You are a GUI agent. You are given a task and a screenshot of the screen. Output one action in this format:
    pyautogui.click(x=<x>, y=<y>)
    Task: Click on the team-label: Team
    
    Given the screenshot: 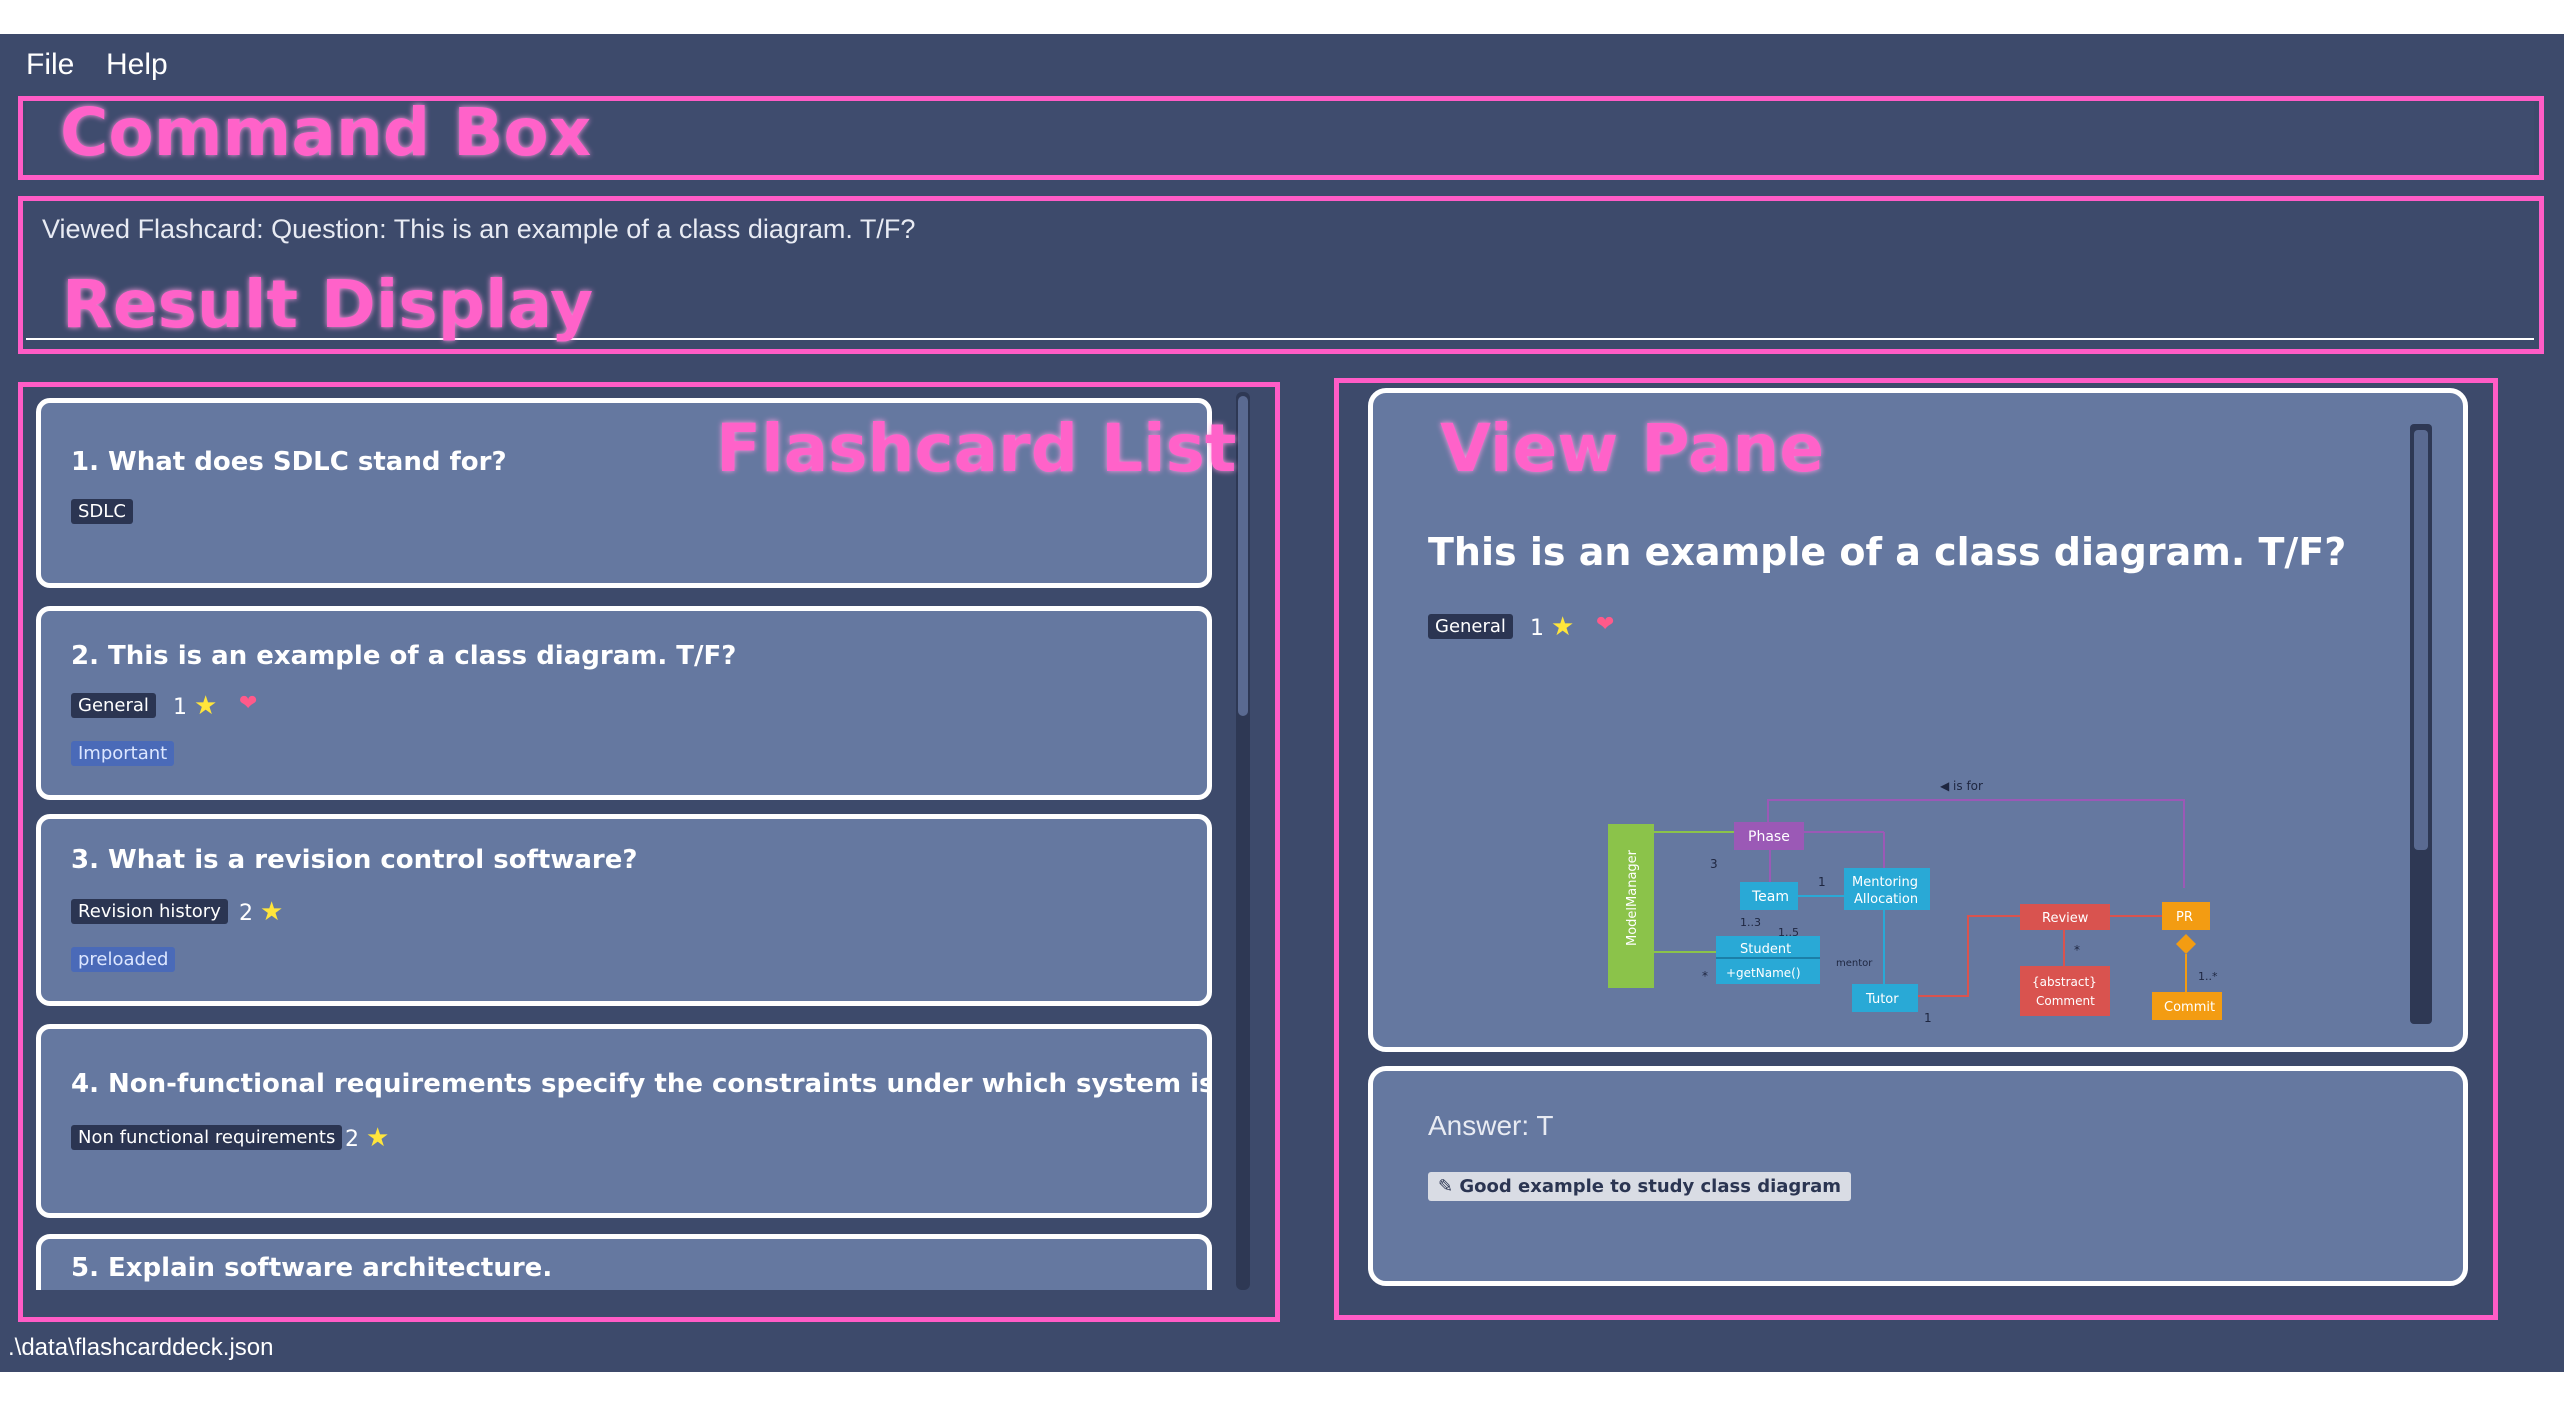 What is the action you would take?
    pyautogui.click(x=1770, y=897)
    